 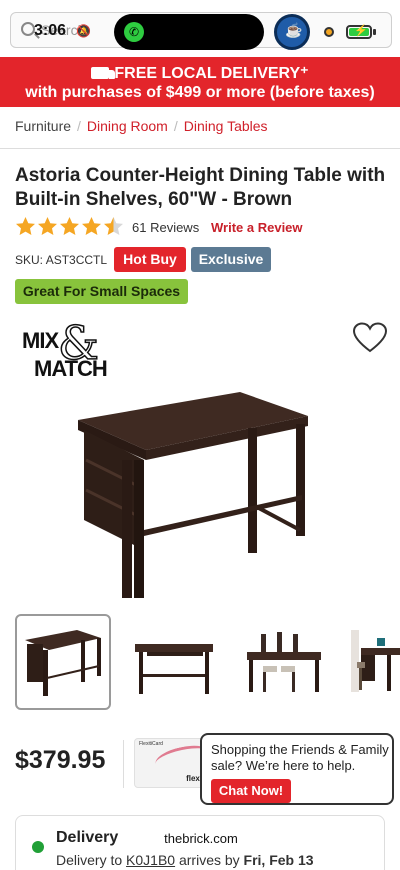 I want to click on mix-and-match-logo: MIX & MATCH, so click(x=65, y=348).